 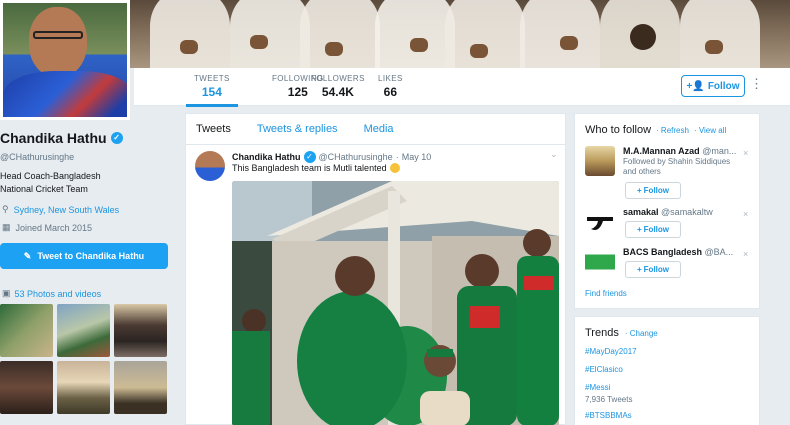 What do you see at coordinates (611, 351) in the screenshot?
I see `trend-item: #MayDay2017` at bounding box center [611, 351].